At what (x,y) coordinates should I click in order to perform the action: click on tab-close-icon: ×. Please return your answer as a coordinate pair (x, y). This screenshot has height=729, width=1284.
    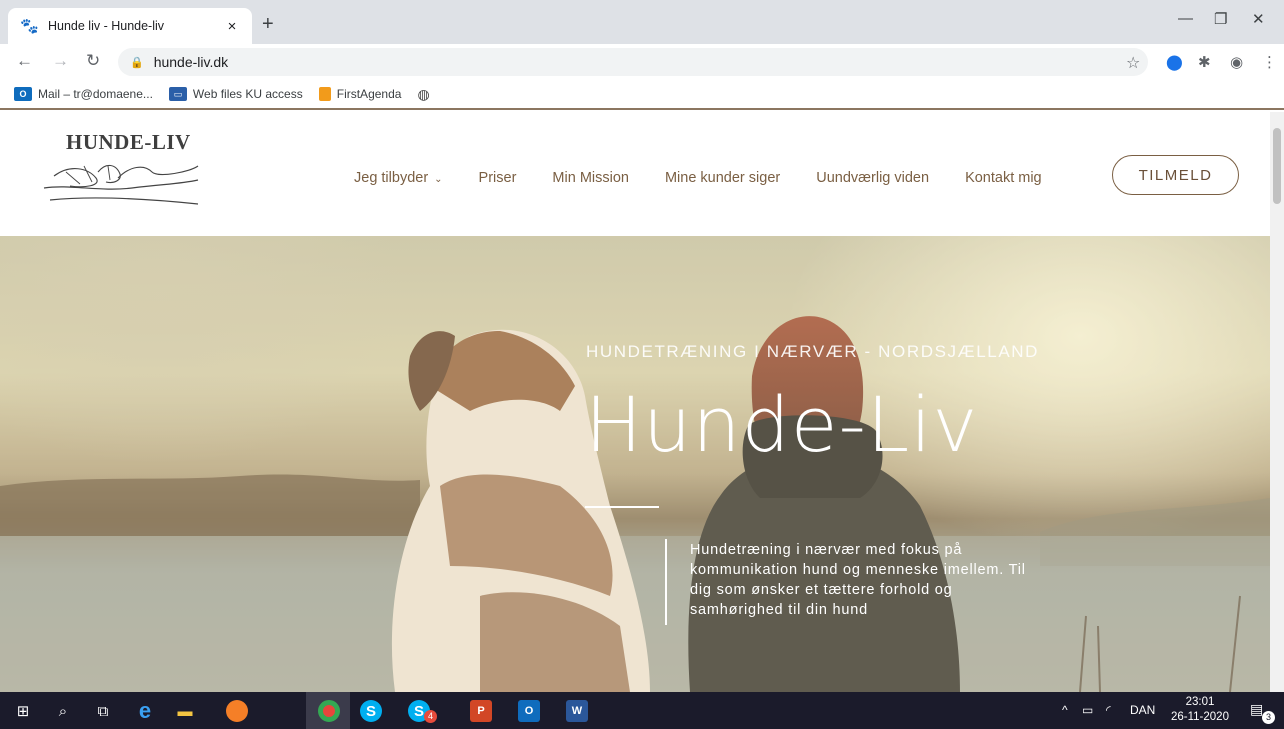
    Looking at the image, I should click on (232, 26).